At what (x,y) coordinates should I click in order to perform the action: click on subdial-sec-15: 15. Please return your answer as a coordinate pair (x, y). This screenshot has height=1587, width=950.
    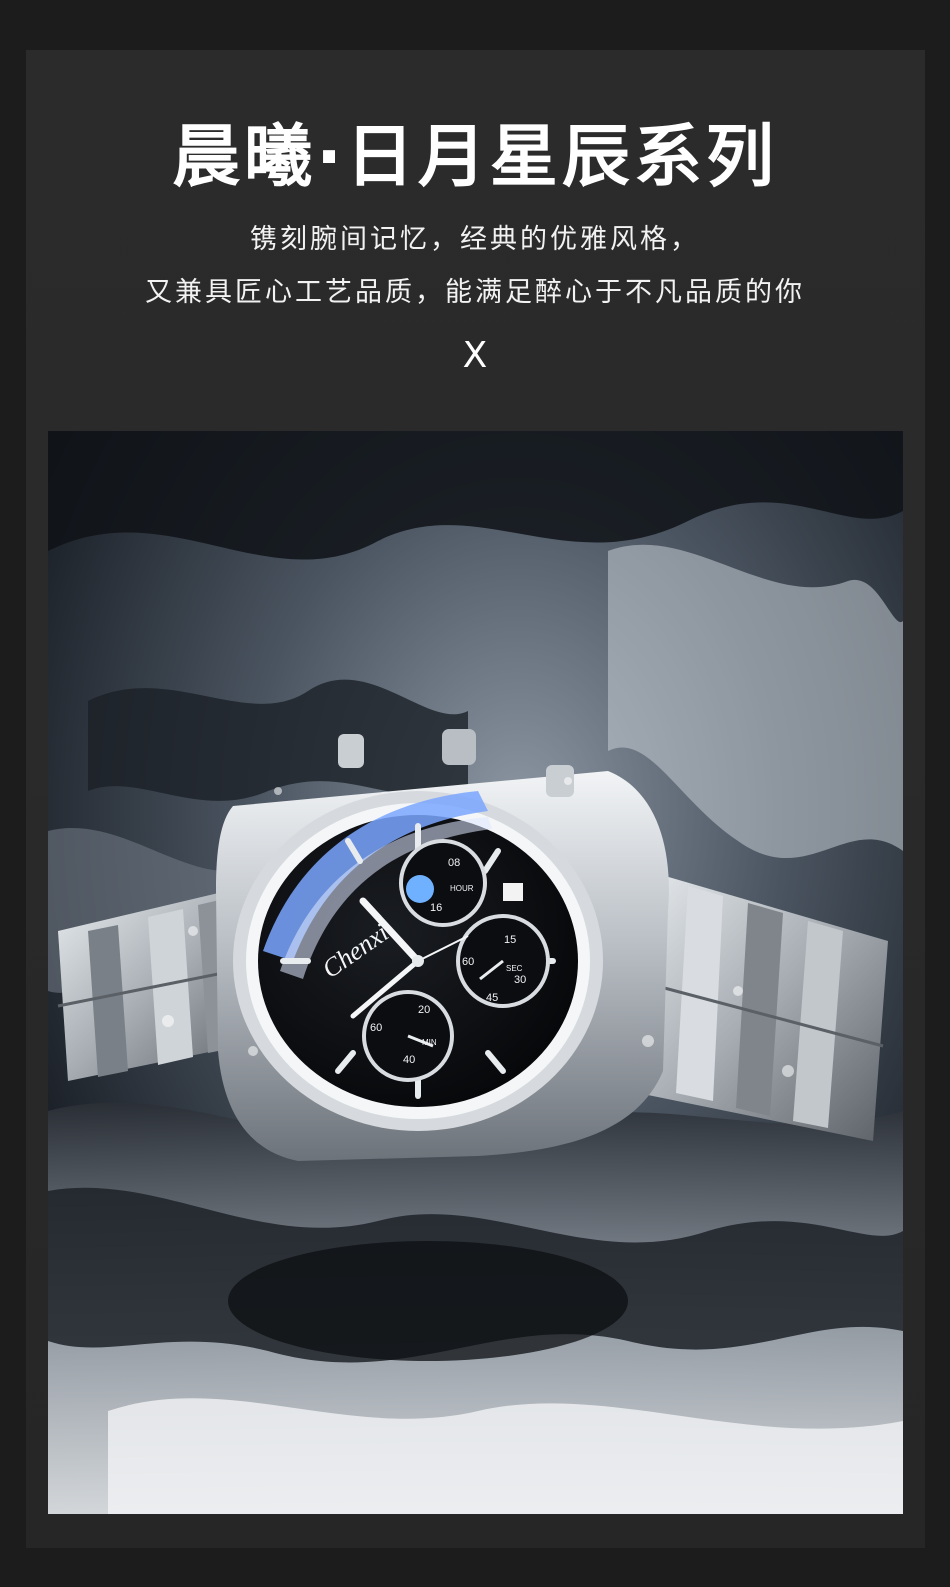
    Looking at the image, I should click on (510, 940).